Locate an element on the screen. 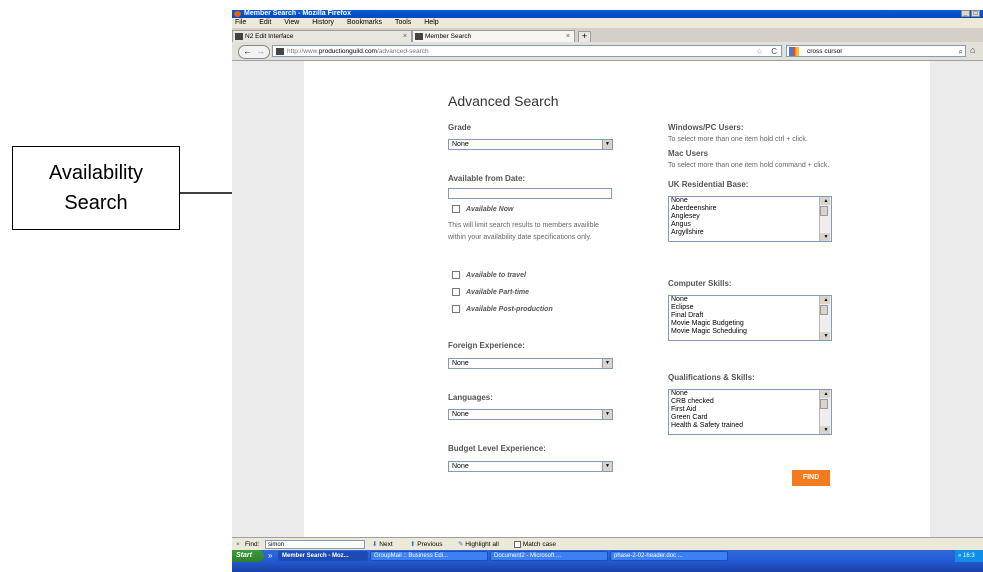 This screenshot has height=572, width=983. list-option: Health & Safety trained is located at coordinates (750, 426).